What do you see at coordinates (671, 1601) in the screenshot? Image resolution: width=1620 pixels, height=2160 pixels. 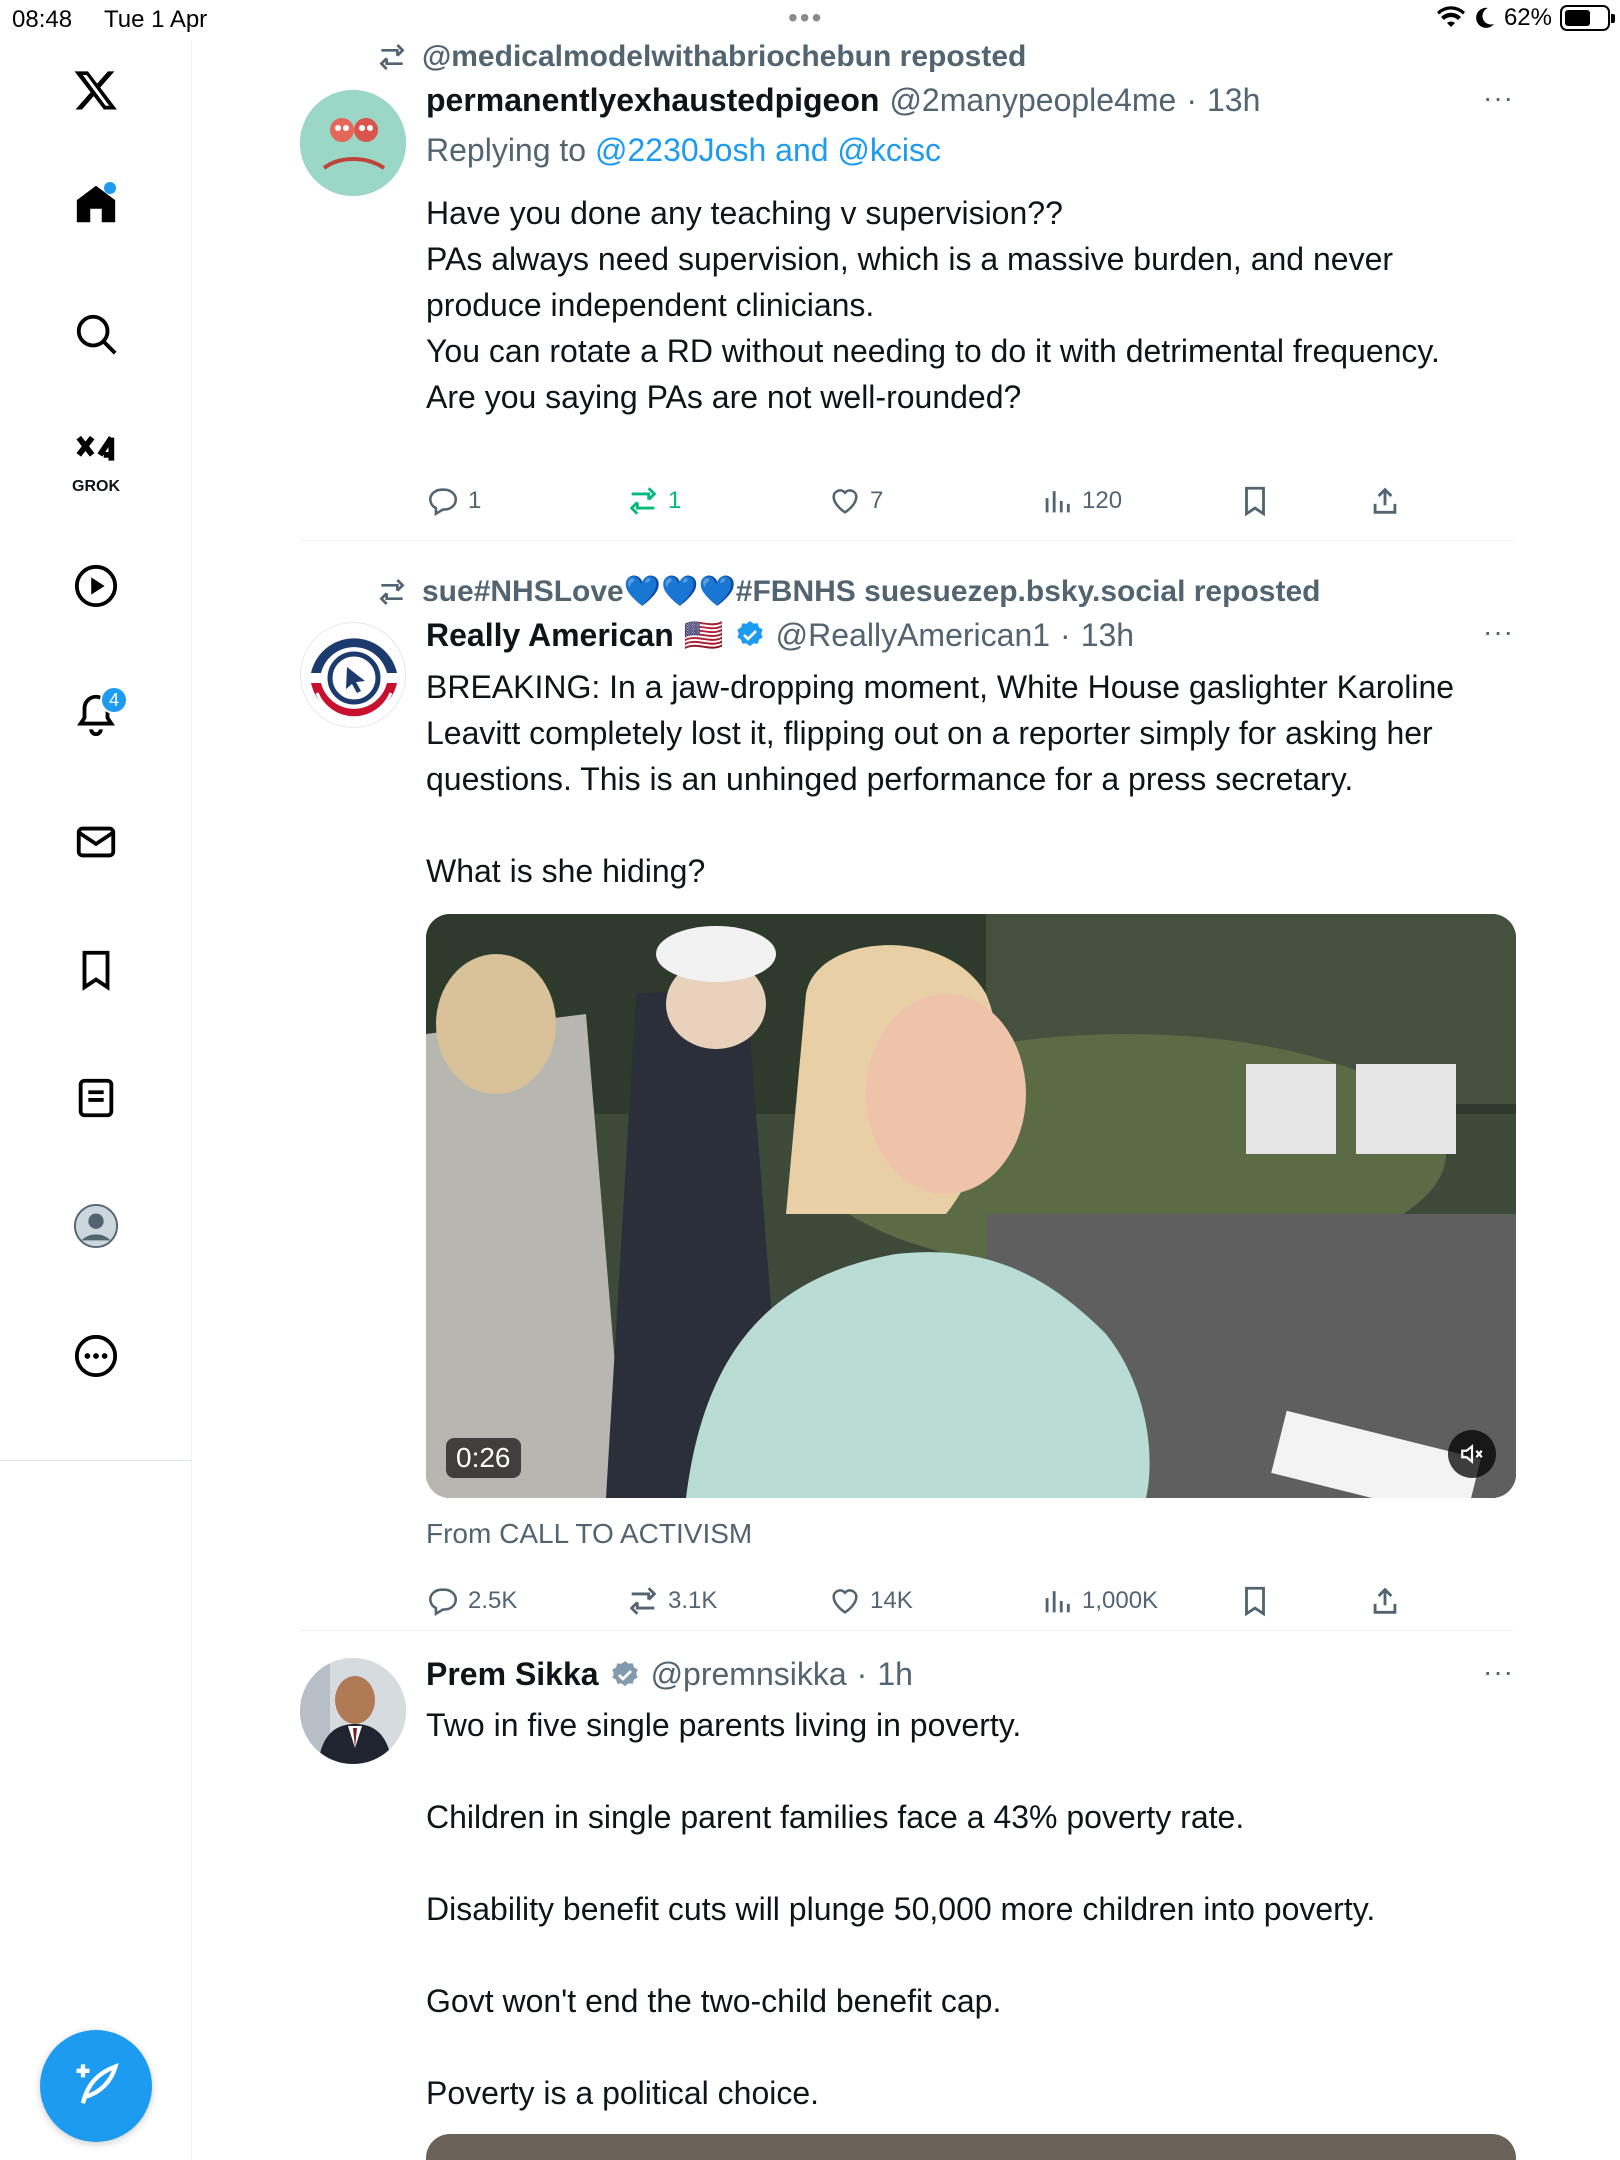 I see `repost-button: 3.1K` at bounding box center [671, 1601].